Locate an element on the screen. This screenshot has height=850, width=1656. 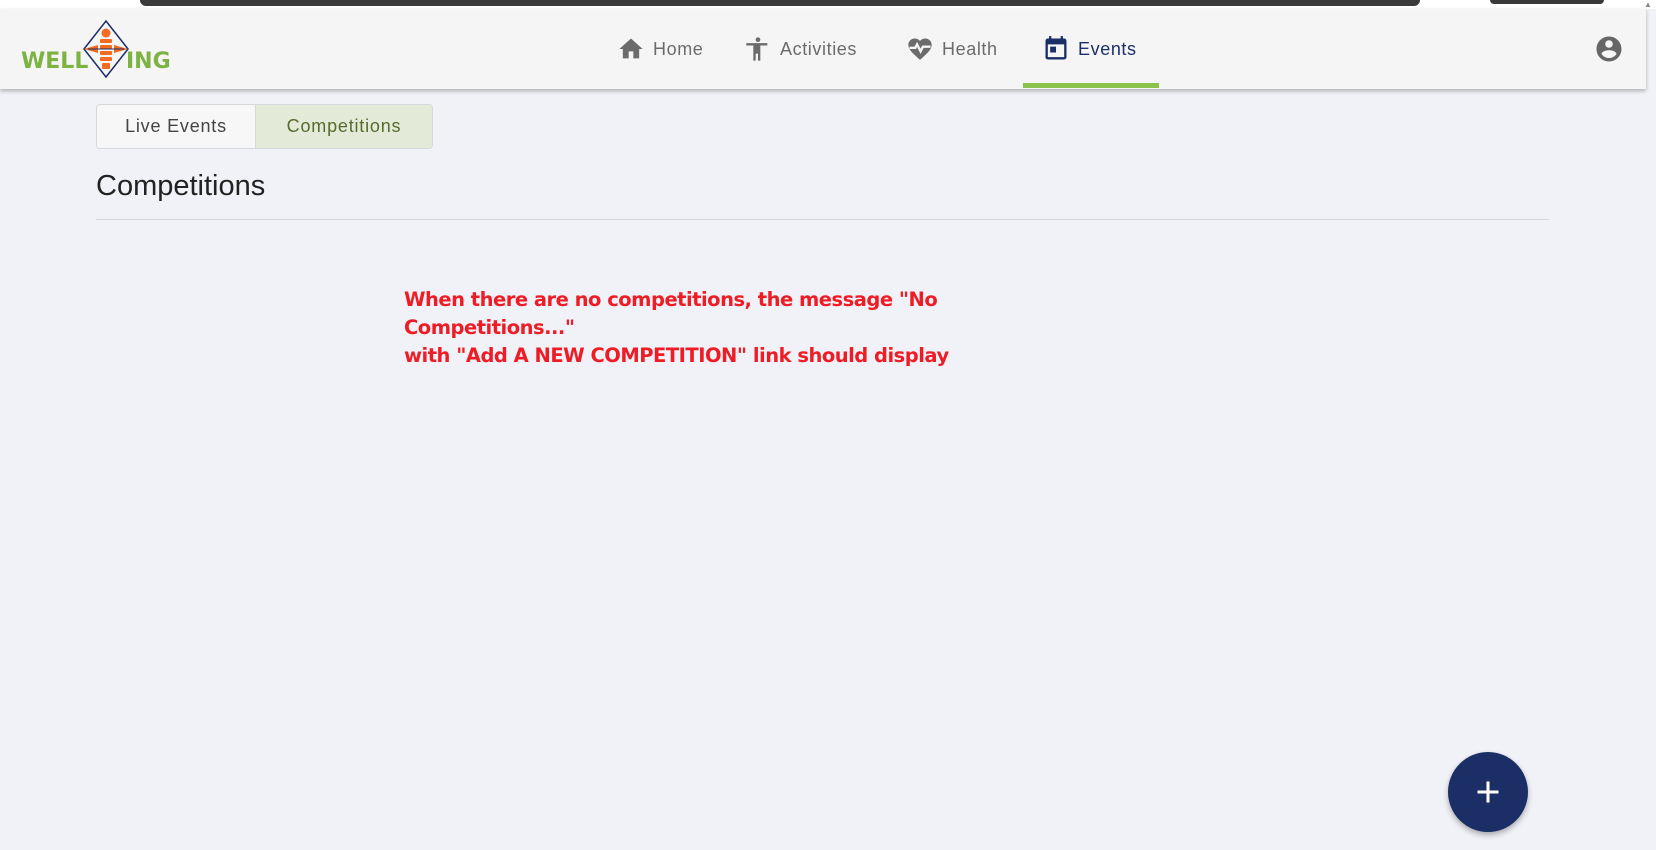
tab-competitions: Competitions is located at coordinates (343, 126).